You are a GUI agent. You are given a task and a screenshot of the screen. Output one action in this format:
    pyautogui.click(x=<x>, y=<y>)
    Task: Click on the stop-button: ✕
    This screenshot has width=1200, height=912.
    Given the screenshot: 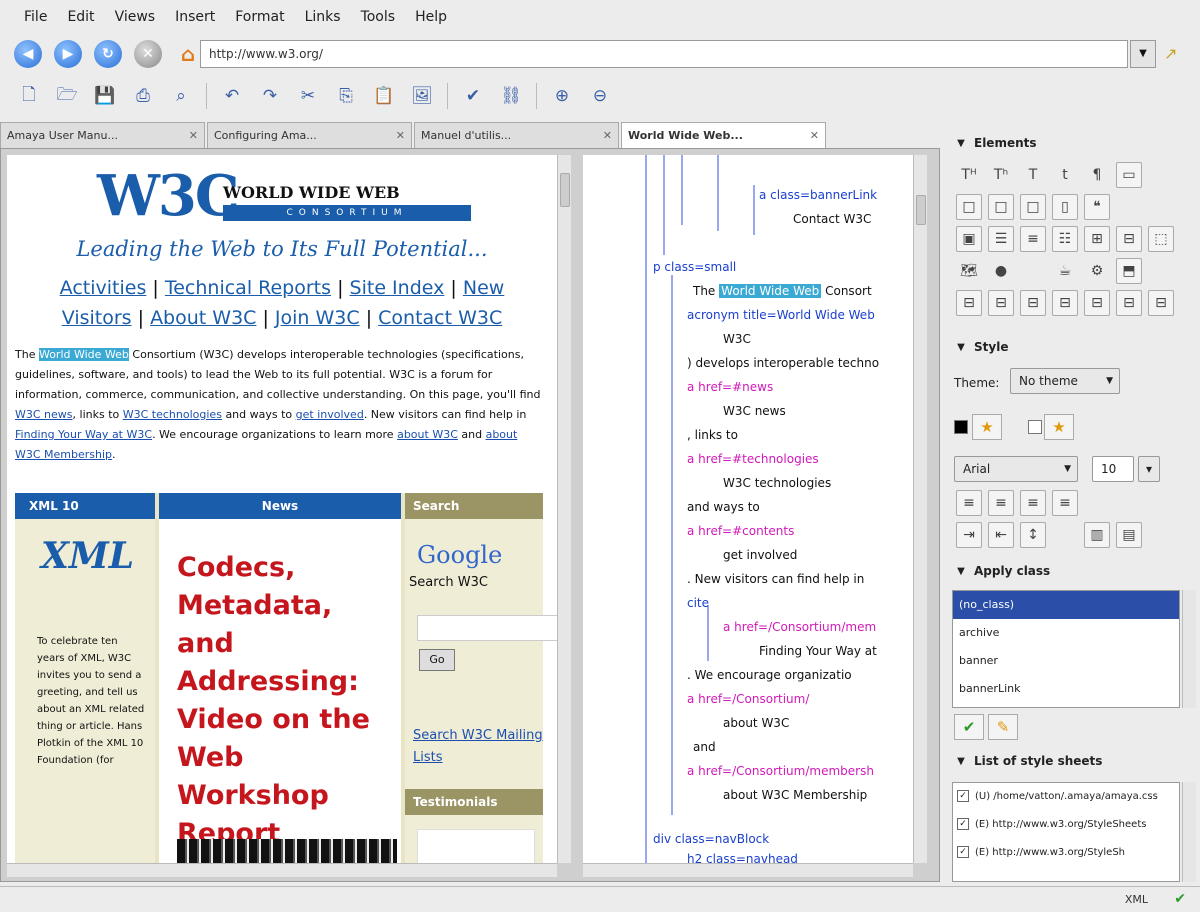 What is the action you would take?
    pyautogui.click(x=148, y=54)
    